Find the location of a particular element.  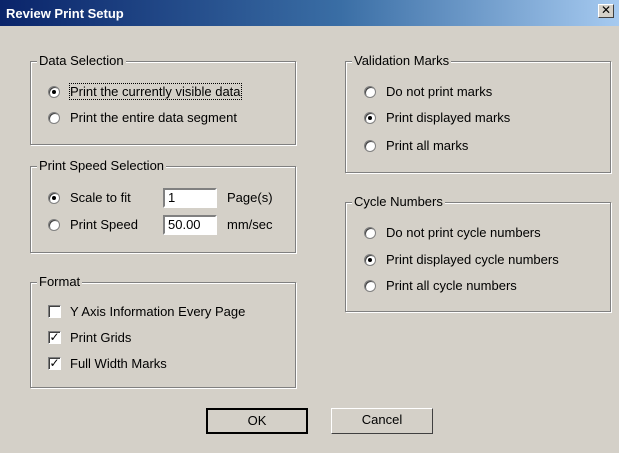

radio-label: Print Speed is located at coordinates (104, 224).